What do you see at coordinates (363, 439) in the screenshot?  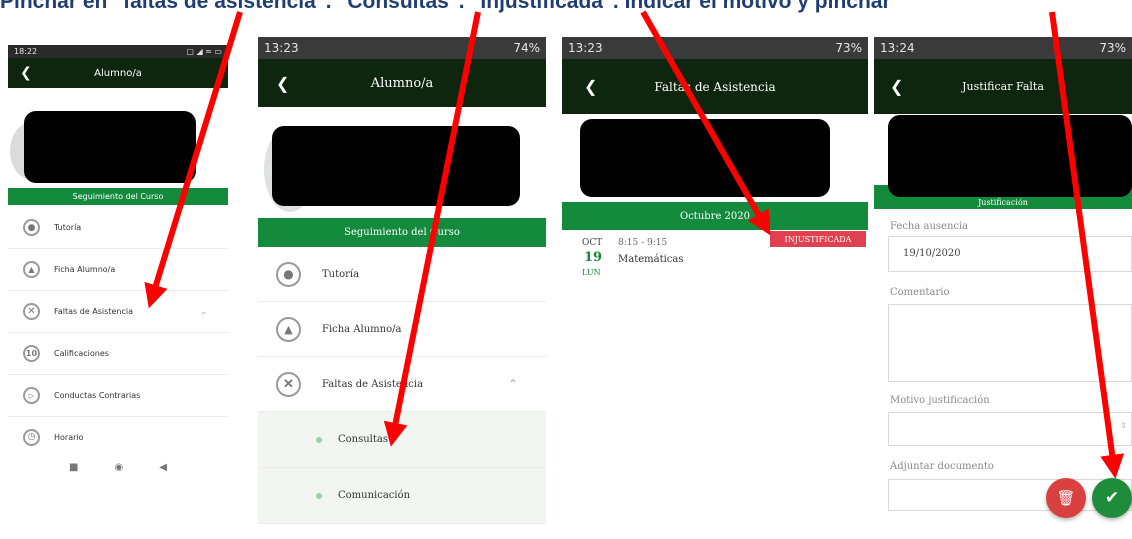 I see `submenu-item-label: Consultas` at bounding box center [363, 439].